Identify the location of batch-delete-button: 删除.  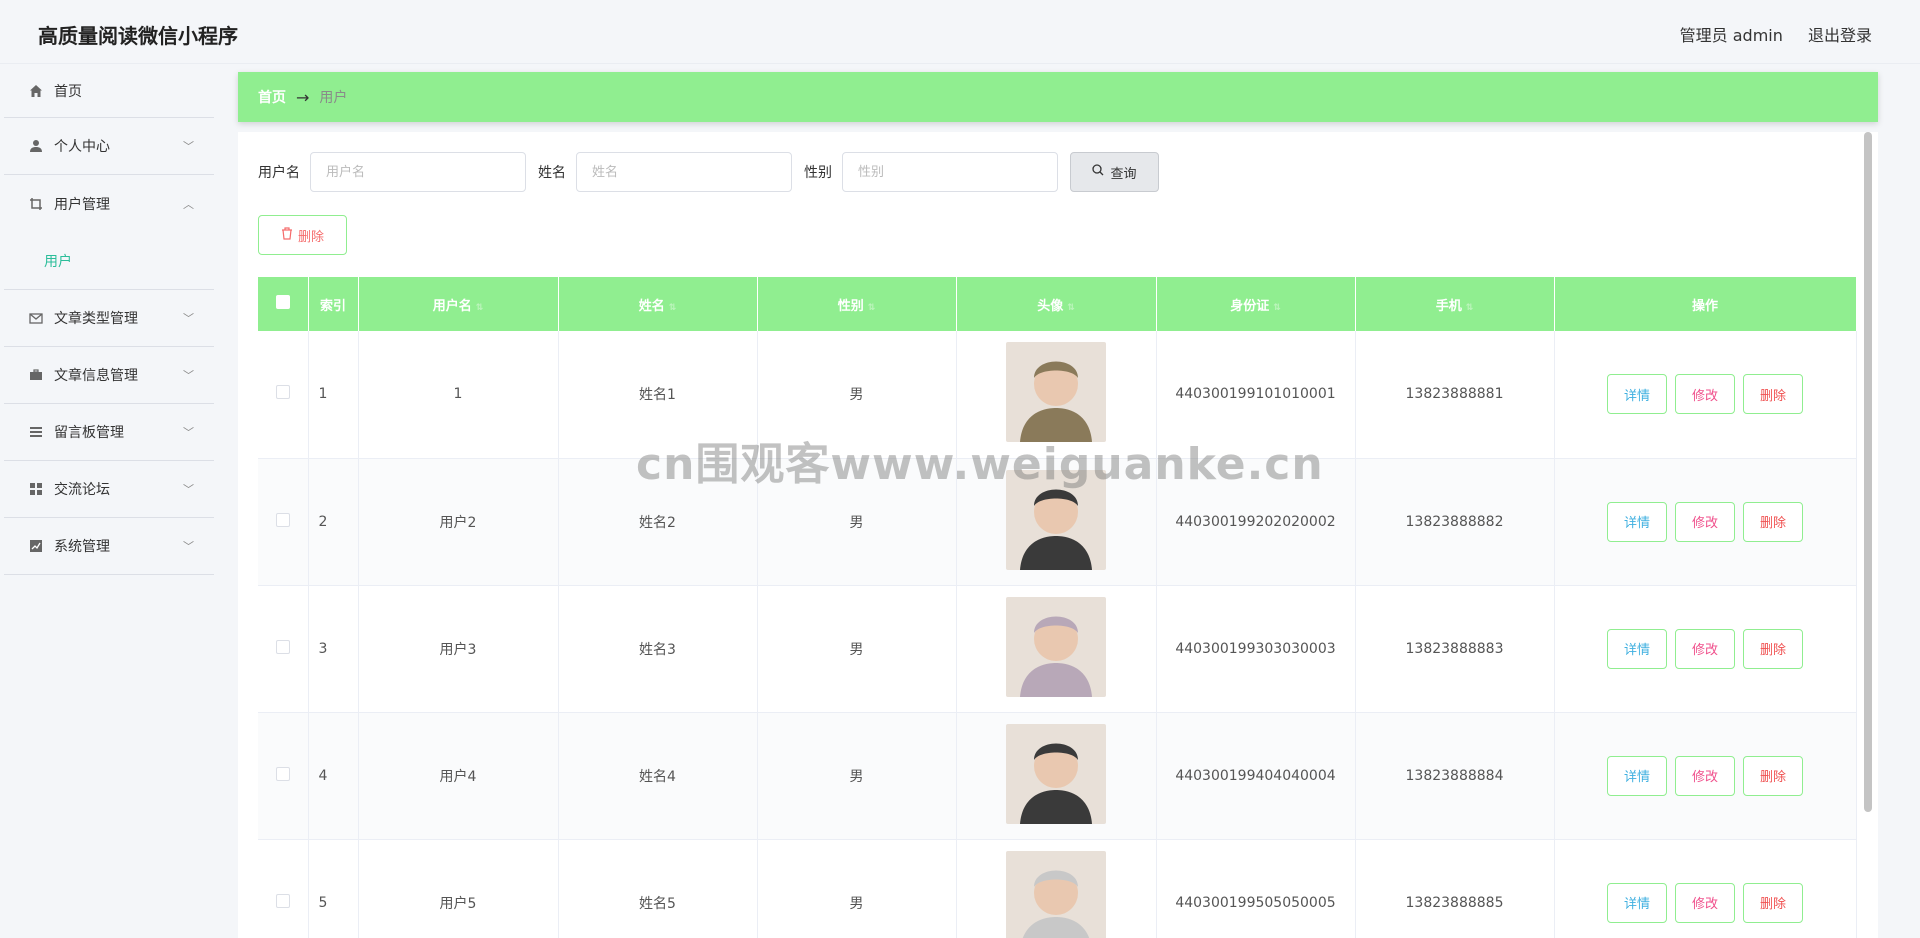
(302, 235).